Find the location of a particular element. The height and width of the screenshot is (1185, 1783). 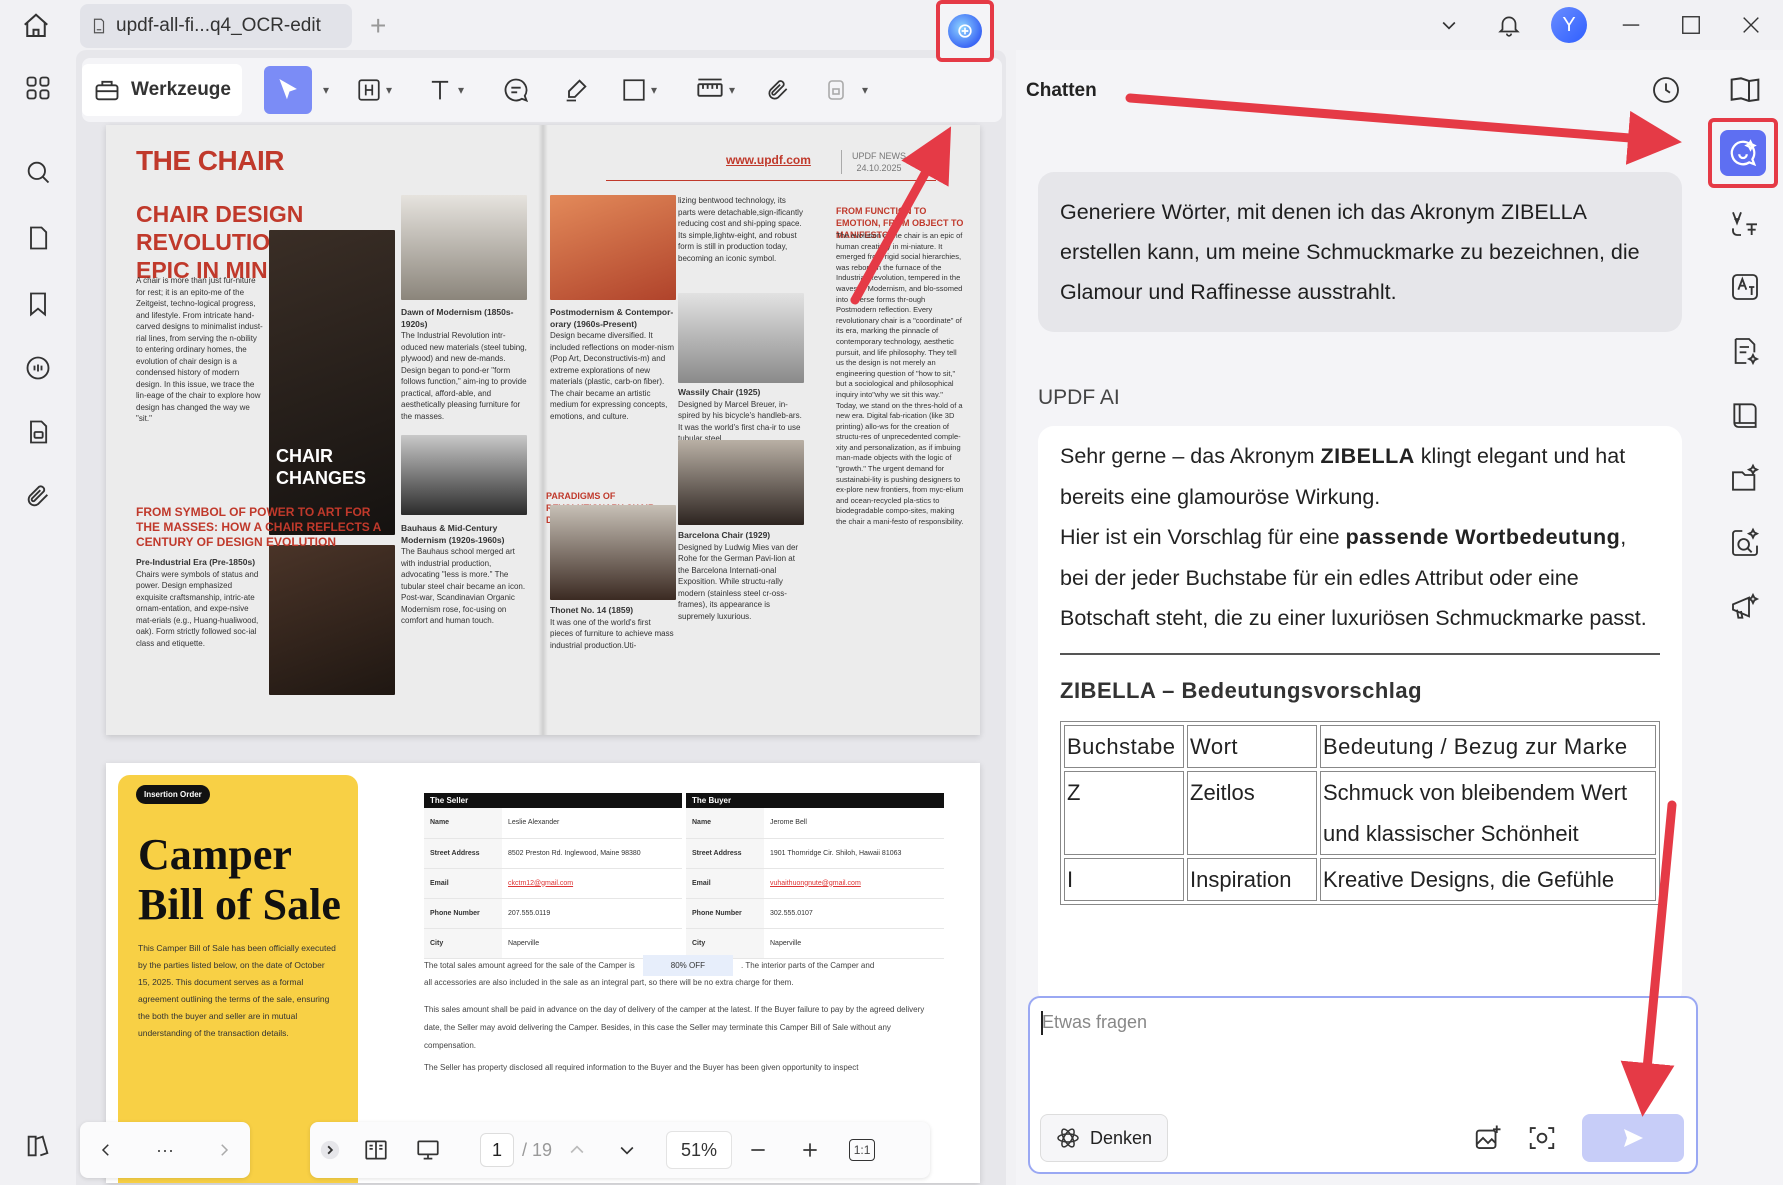

apps-grid-icon is located at coordinates (38, 88).